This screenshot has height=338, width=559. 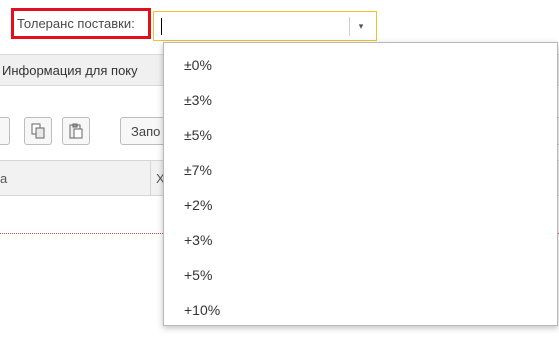 I want to click on dropdown-option: +3%, so click(x=360, y=239).